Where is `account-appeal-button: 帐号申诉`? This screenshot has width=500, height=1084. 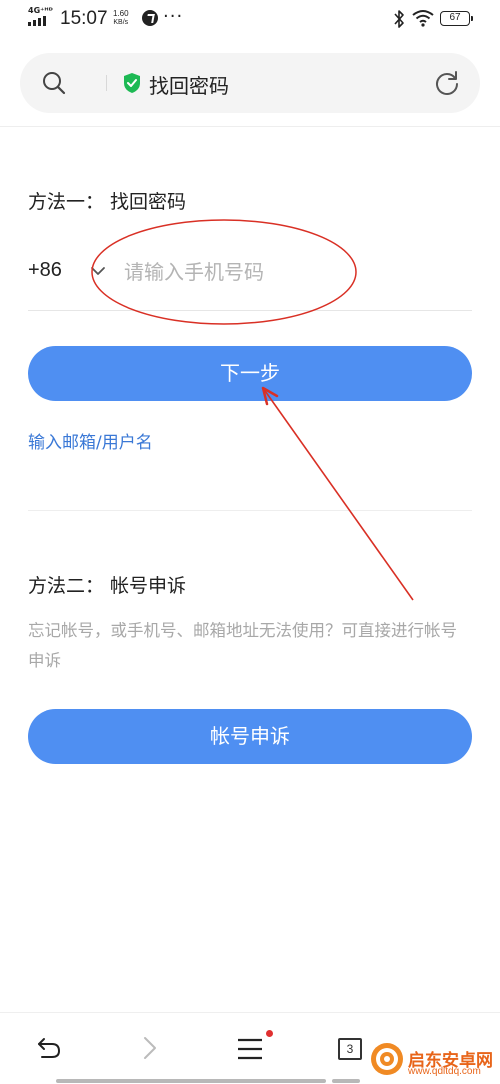
account-appeal-button: 帐号申诉 is located at coordinates (250, 736).